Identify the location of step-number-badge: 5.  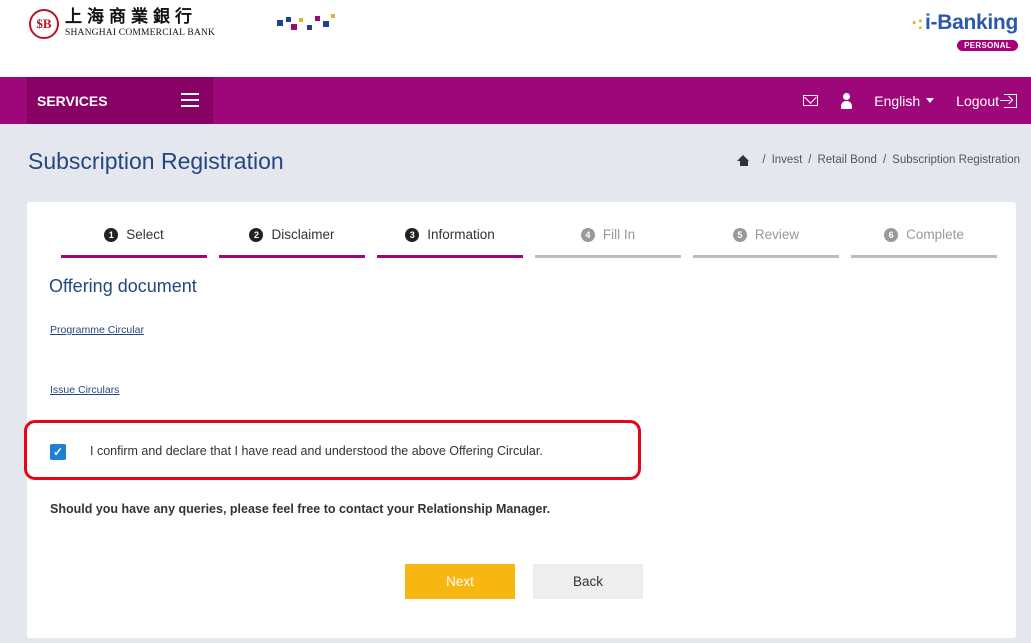
(739, 234).